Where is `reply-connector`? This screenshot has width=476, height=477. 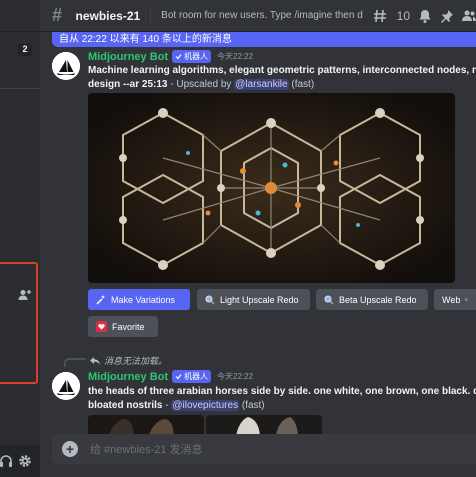
reply-connector is located at coordinates (75, 362).